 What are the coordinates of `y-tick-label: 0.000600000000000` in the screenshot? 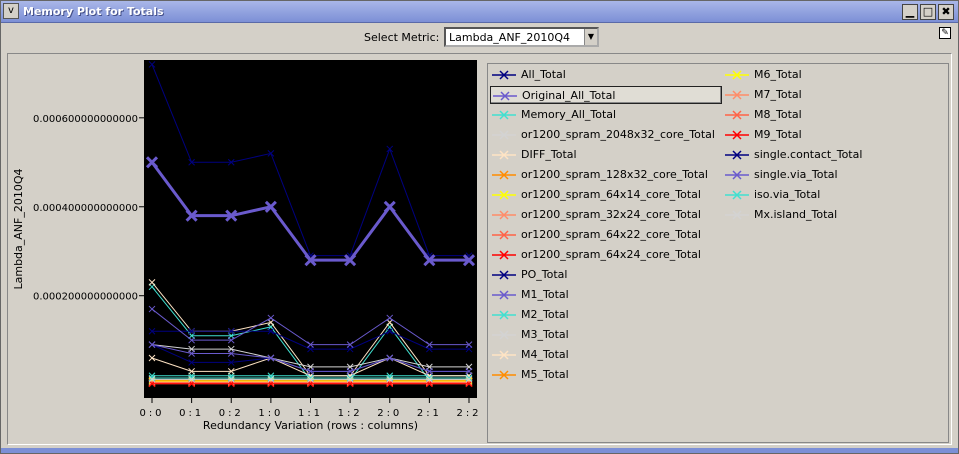 It's located at (85, 119).